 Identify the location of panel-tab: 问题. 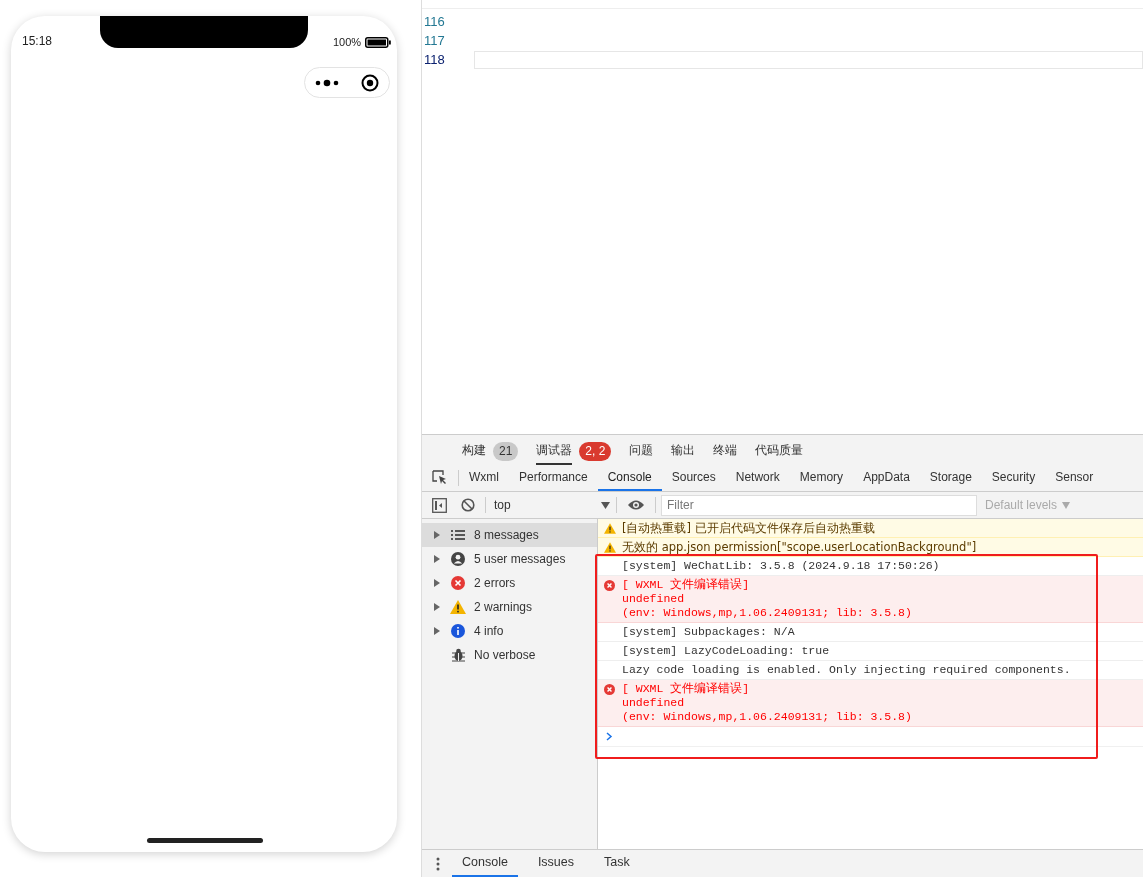
(641, 451).